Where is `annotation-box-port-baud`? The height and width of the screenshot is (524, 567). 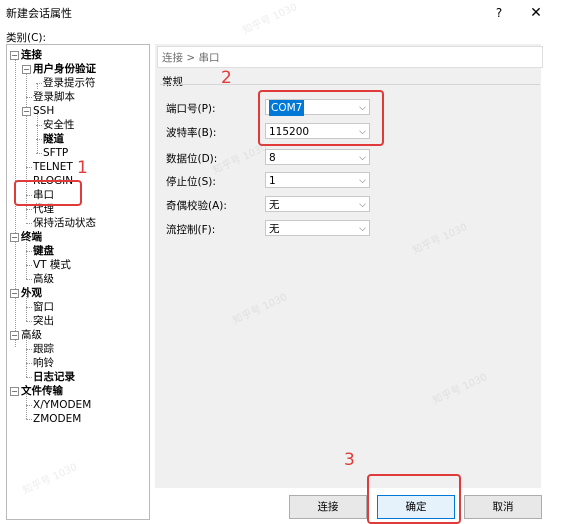 annotation-box-port-baud is located at coordinates (321, 118).